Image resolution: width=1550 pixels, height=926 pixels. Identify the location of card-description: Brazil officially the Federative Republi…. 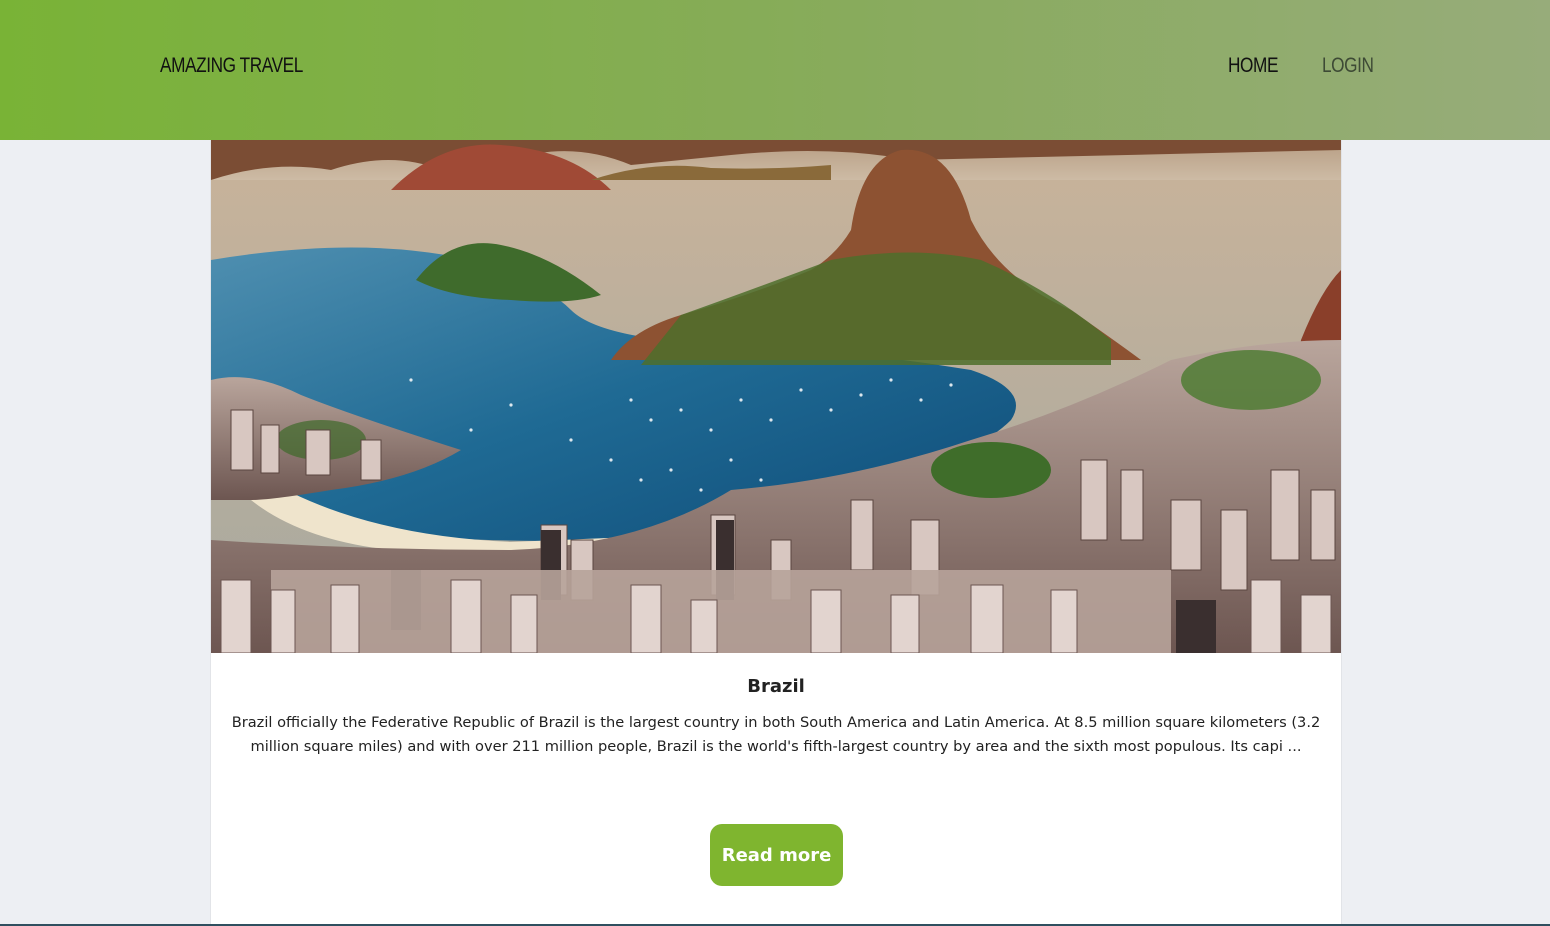
(776, 734).